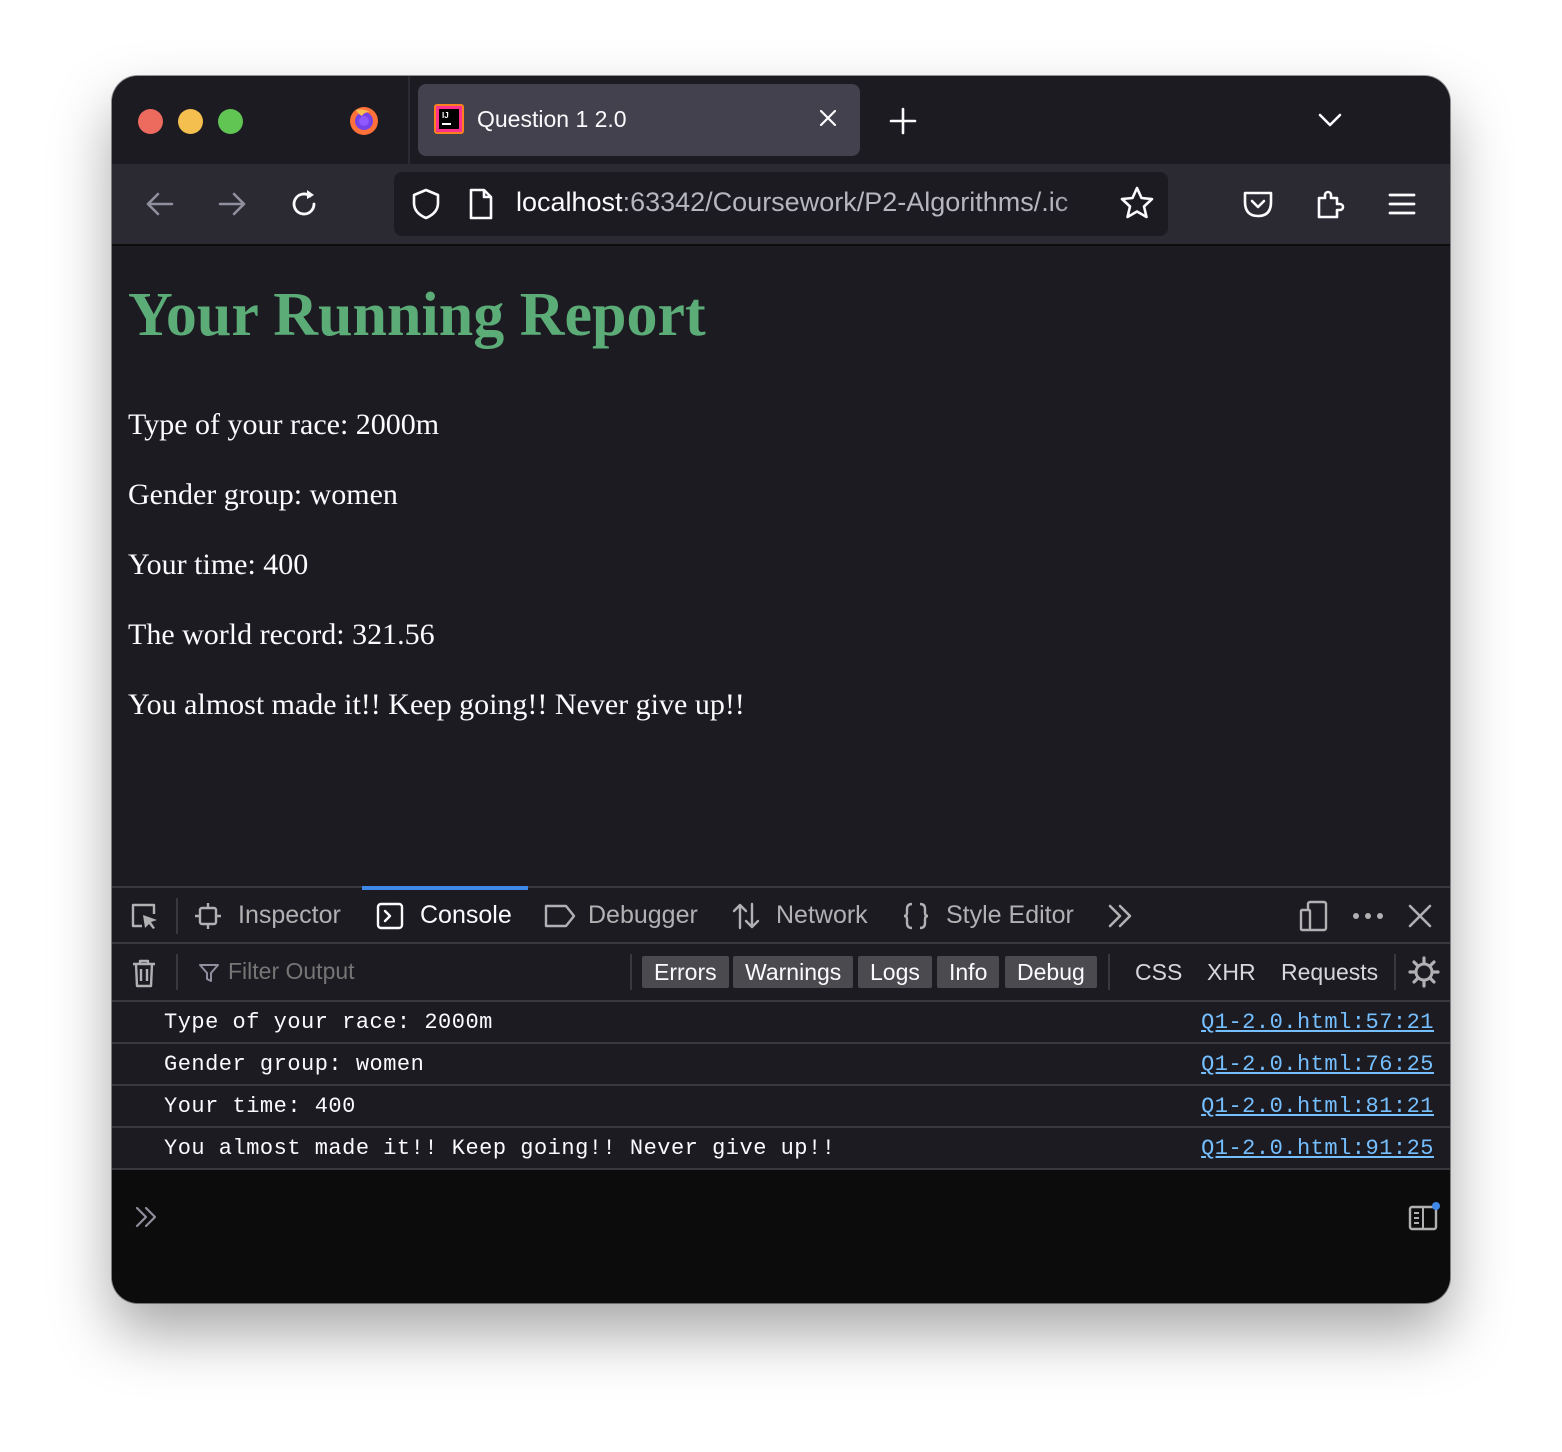 The height and width of the screenshot is (1452, 1562). Describe the element at coordinates (209, 973) in the screenshot. I see `filter-funnel-icon` at that location.